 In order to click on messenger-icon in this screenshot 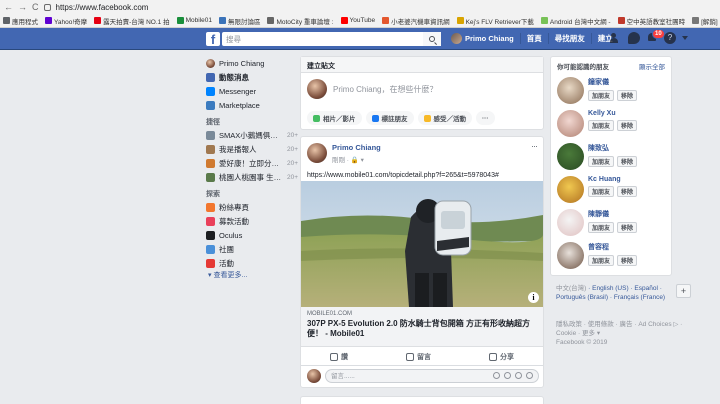, I will do `click(634, 38)`.